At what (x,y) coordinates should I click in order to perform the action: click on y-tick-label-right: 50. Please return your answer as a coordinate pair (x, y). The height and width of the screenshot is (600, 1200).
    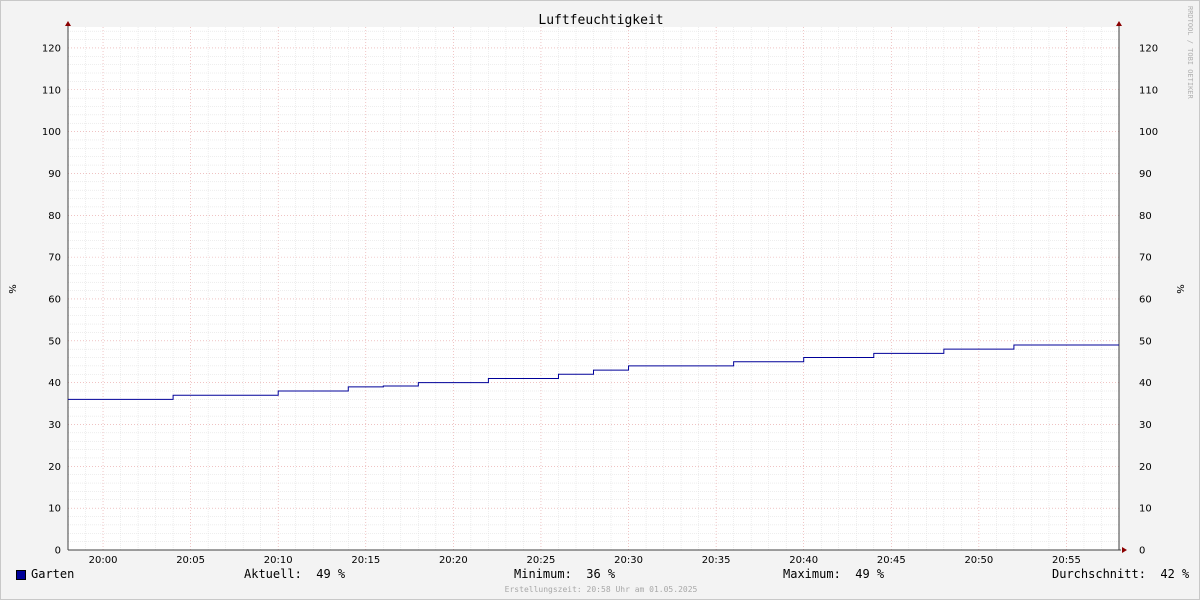
    Looking at the image, I should click on (1145, 341).